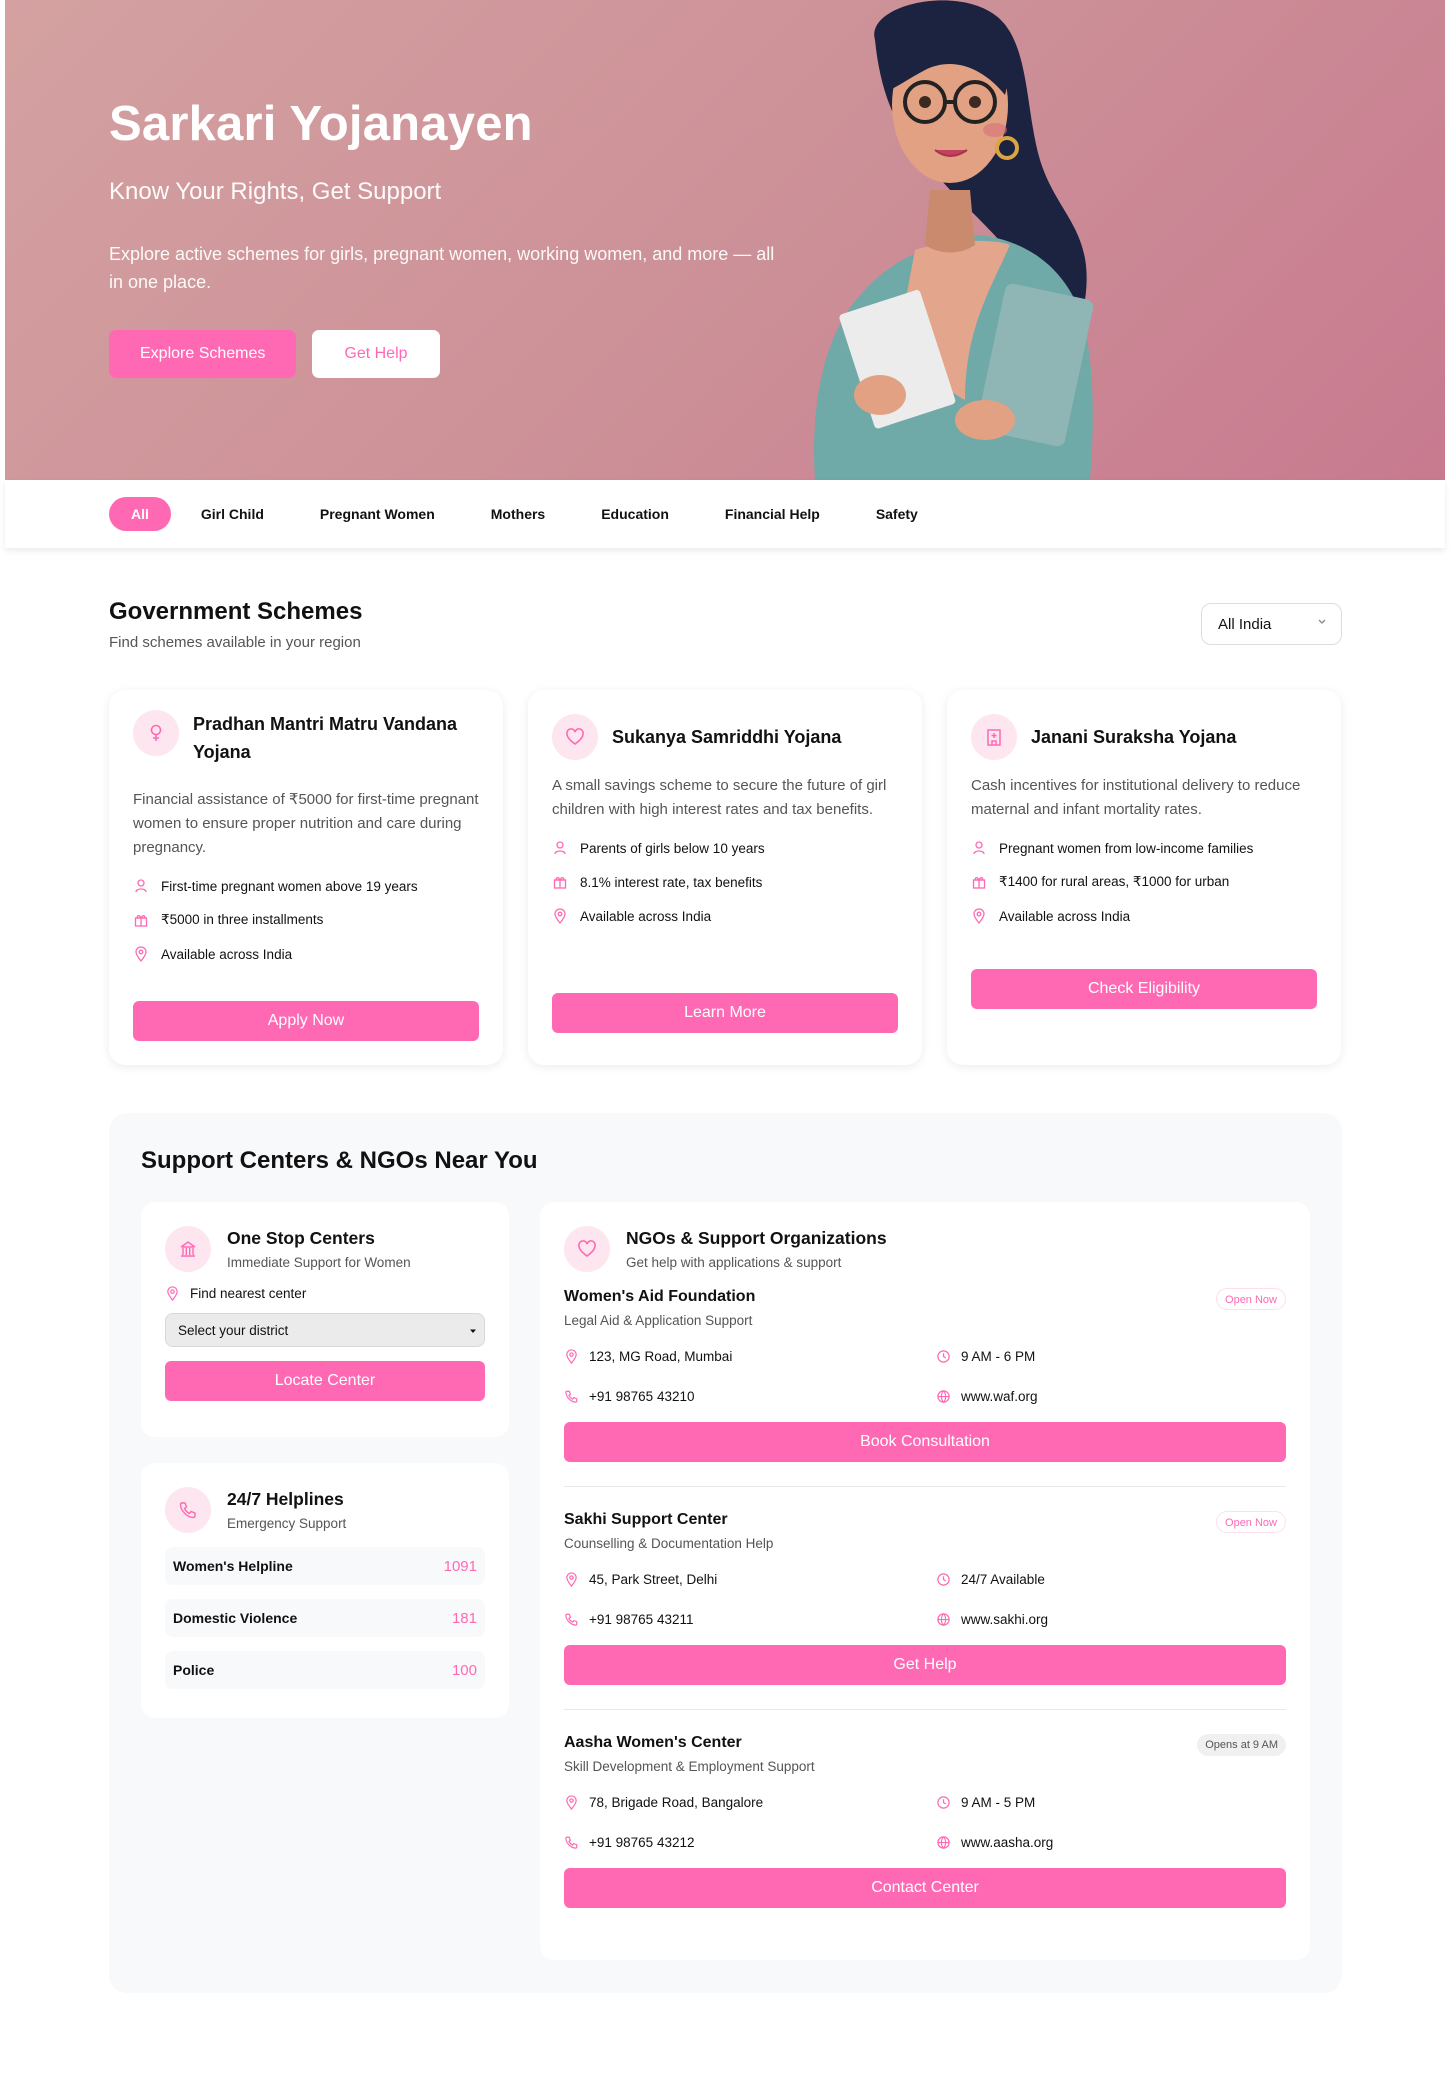 The width and height of the screenshot is (1450, 2087). Describe the element at coordinates (1241, 1745) in the screenshot. I see `status-badge: Opens at 9 AM` at that location.